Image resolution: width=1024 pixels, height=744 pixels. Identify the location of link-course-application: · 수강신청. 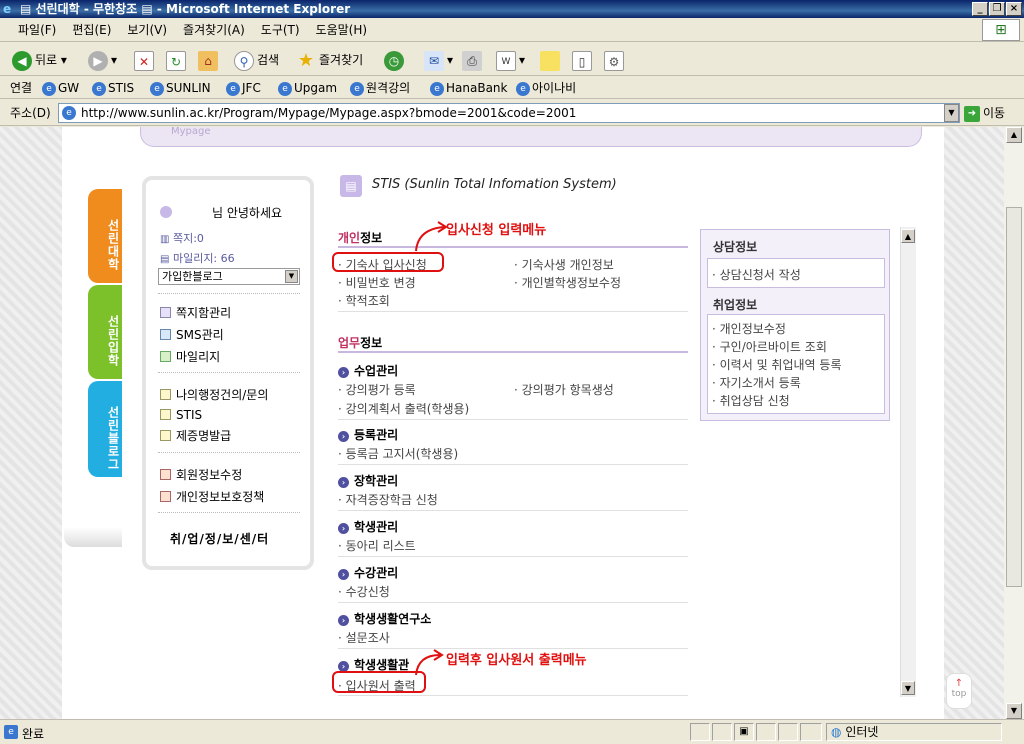
(364, 591).